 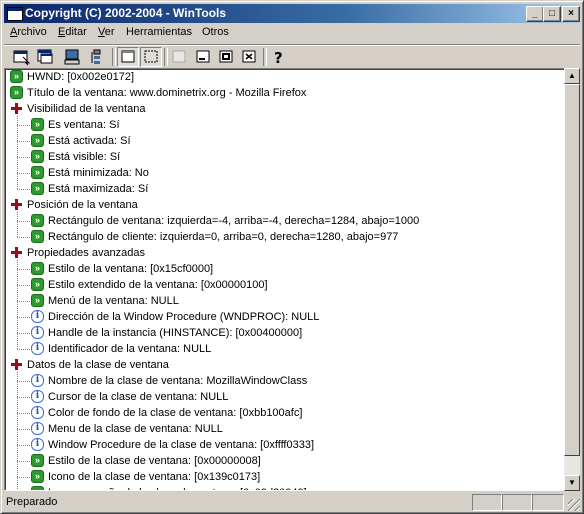 What do you see at coordinates (535, 14) in the screenshot?
I see `minimize-button: _` at bounding box center [535, 14].